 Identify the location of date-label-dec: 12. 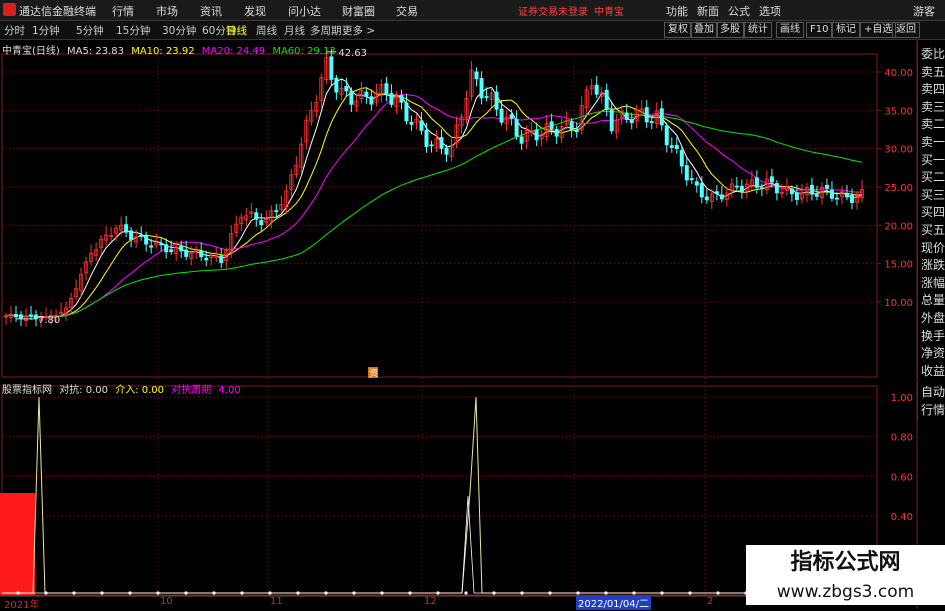
(430, 601).